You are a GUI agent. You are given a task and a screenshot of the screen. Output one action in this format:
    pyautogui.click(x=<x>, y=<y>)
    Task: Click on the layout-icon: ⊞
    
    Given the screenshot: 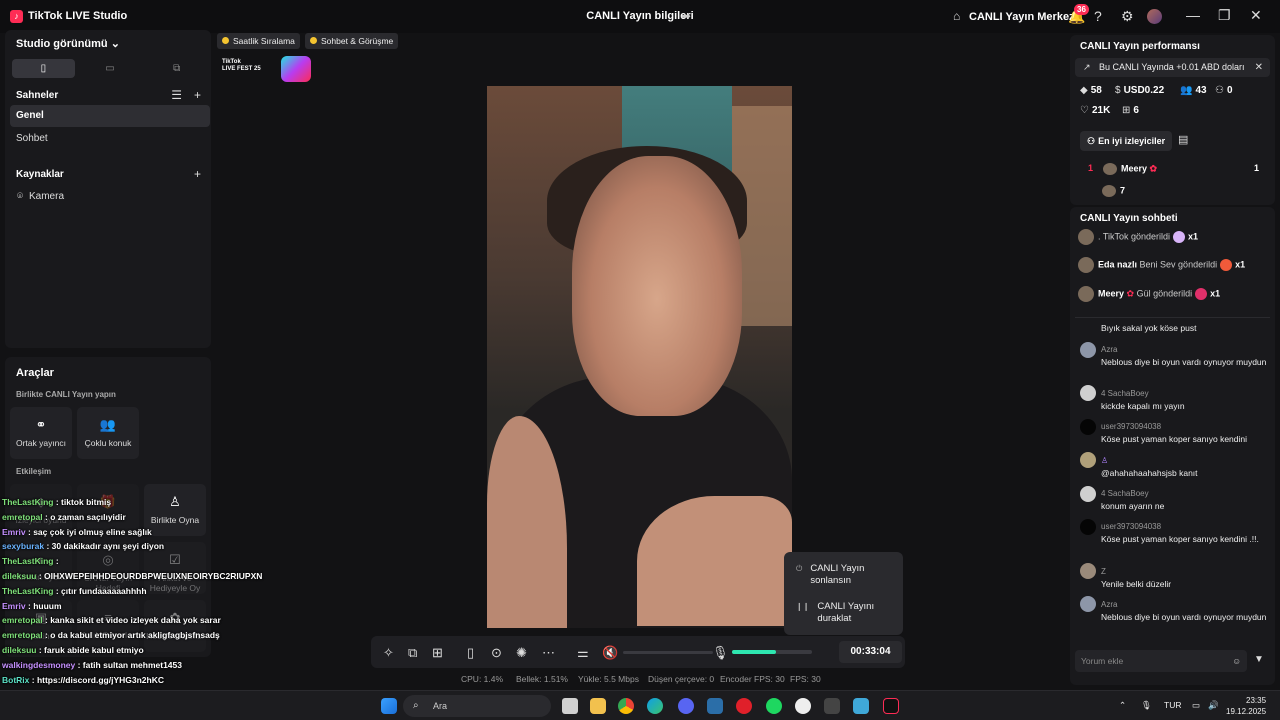 What is the action you would take?
    pyautogui.click(x=437, y=653)
    